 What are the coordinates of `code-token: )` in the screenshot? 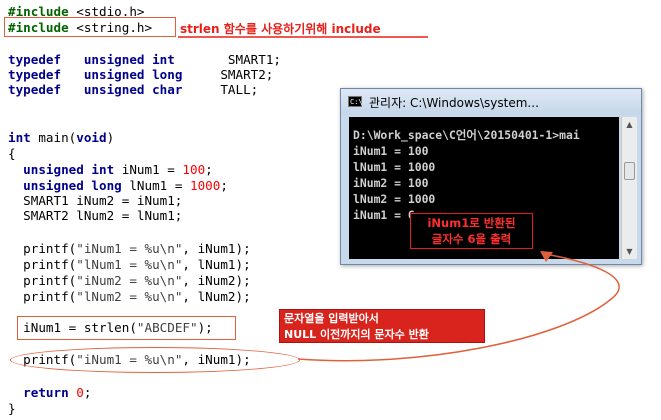 It's located at (110, 137).